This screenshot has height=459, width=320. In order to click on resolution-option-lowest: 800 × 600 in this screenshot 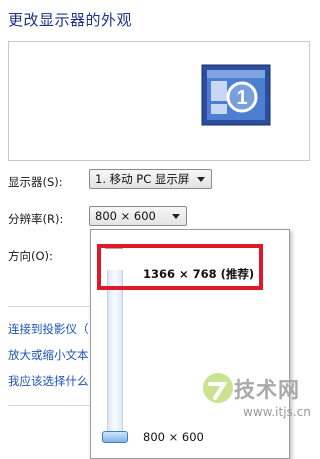, I will do `click(173, 437)`.